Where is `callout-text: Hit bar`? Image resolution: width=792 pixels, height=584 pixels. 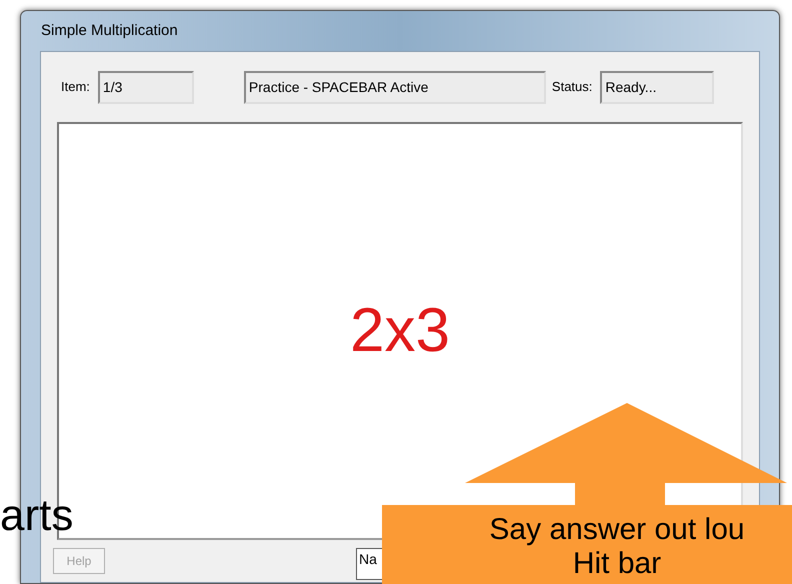 callout-text: Hit bar is located at coordinates (617, 564).